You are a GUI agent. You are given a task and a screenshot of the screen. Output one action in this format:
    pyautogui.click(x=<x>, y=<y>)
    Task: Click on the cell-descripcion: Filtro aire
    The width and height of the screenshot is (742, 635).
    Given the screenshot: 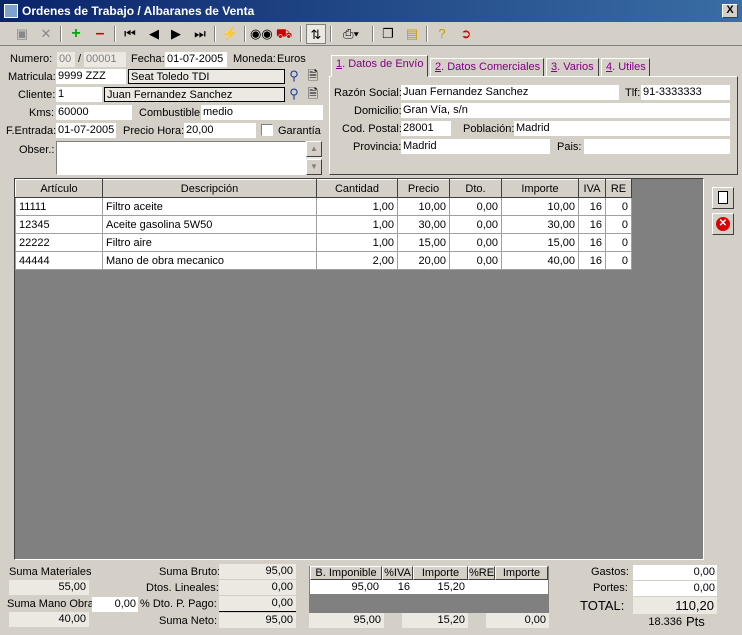 What is the action you would take?
    pyautogui.click(x=209, y=242)
    